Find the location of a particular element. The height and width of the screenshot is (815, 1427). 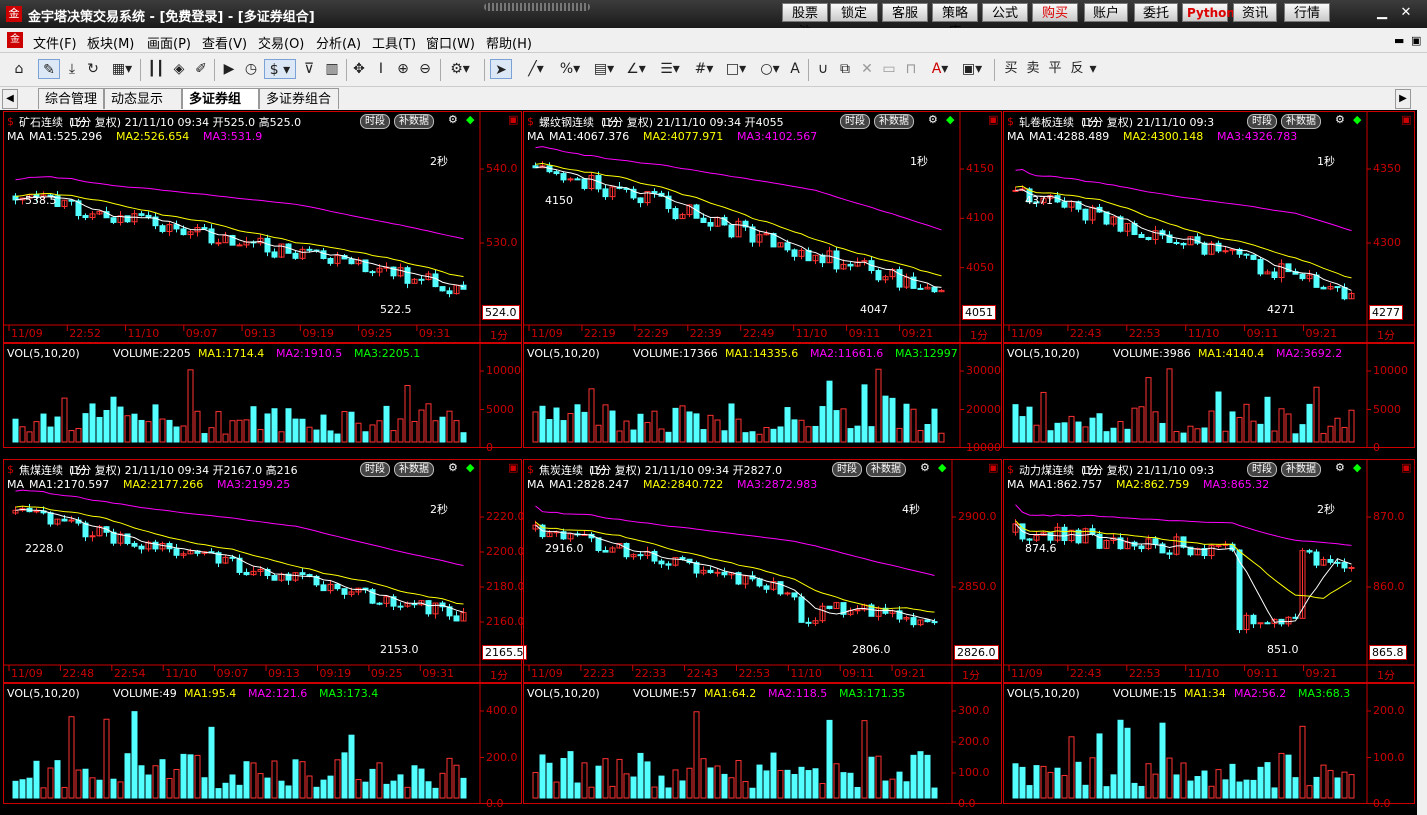

grid-layout-icon: ▦▾ is located at coordinates (122, 69).